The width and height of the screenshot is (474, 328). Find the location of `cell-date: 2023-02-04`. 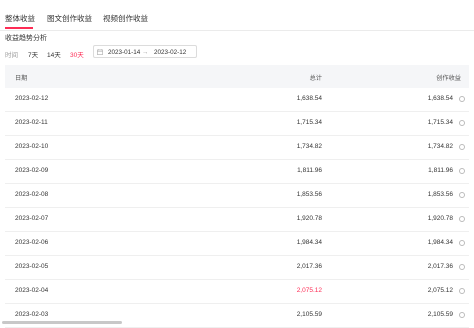

cell-date: 2023-02-04 is located at coordinates (32, 290).